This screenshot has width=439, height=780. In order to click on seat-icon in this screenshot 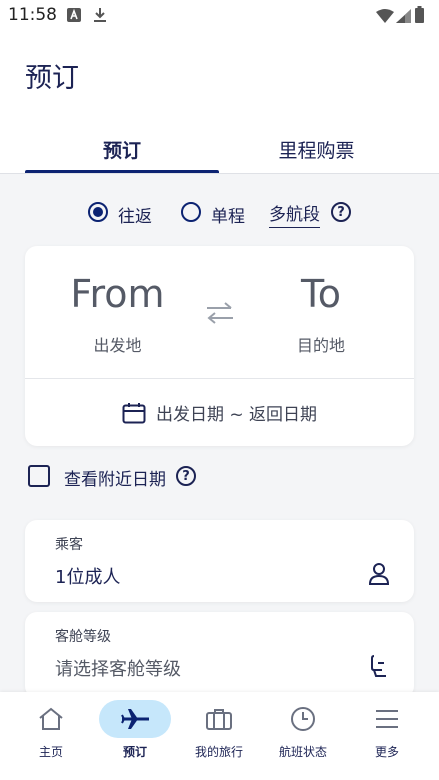, I will do `click(379, 668)`.